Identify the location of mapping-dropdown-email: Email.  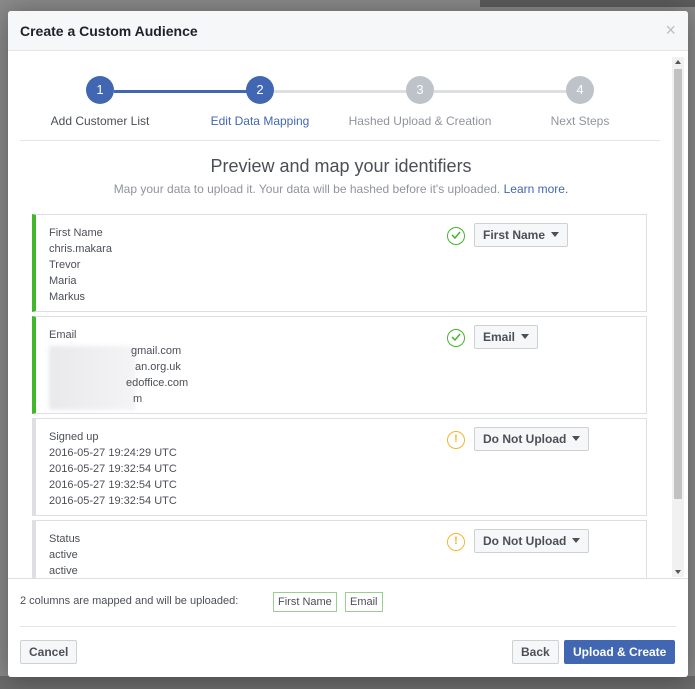
(506, 337).